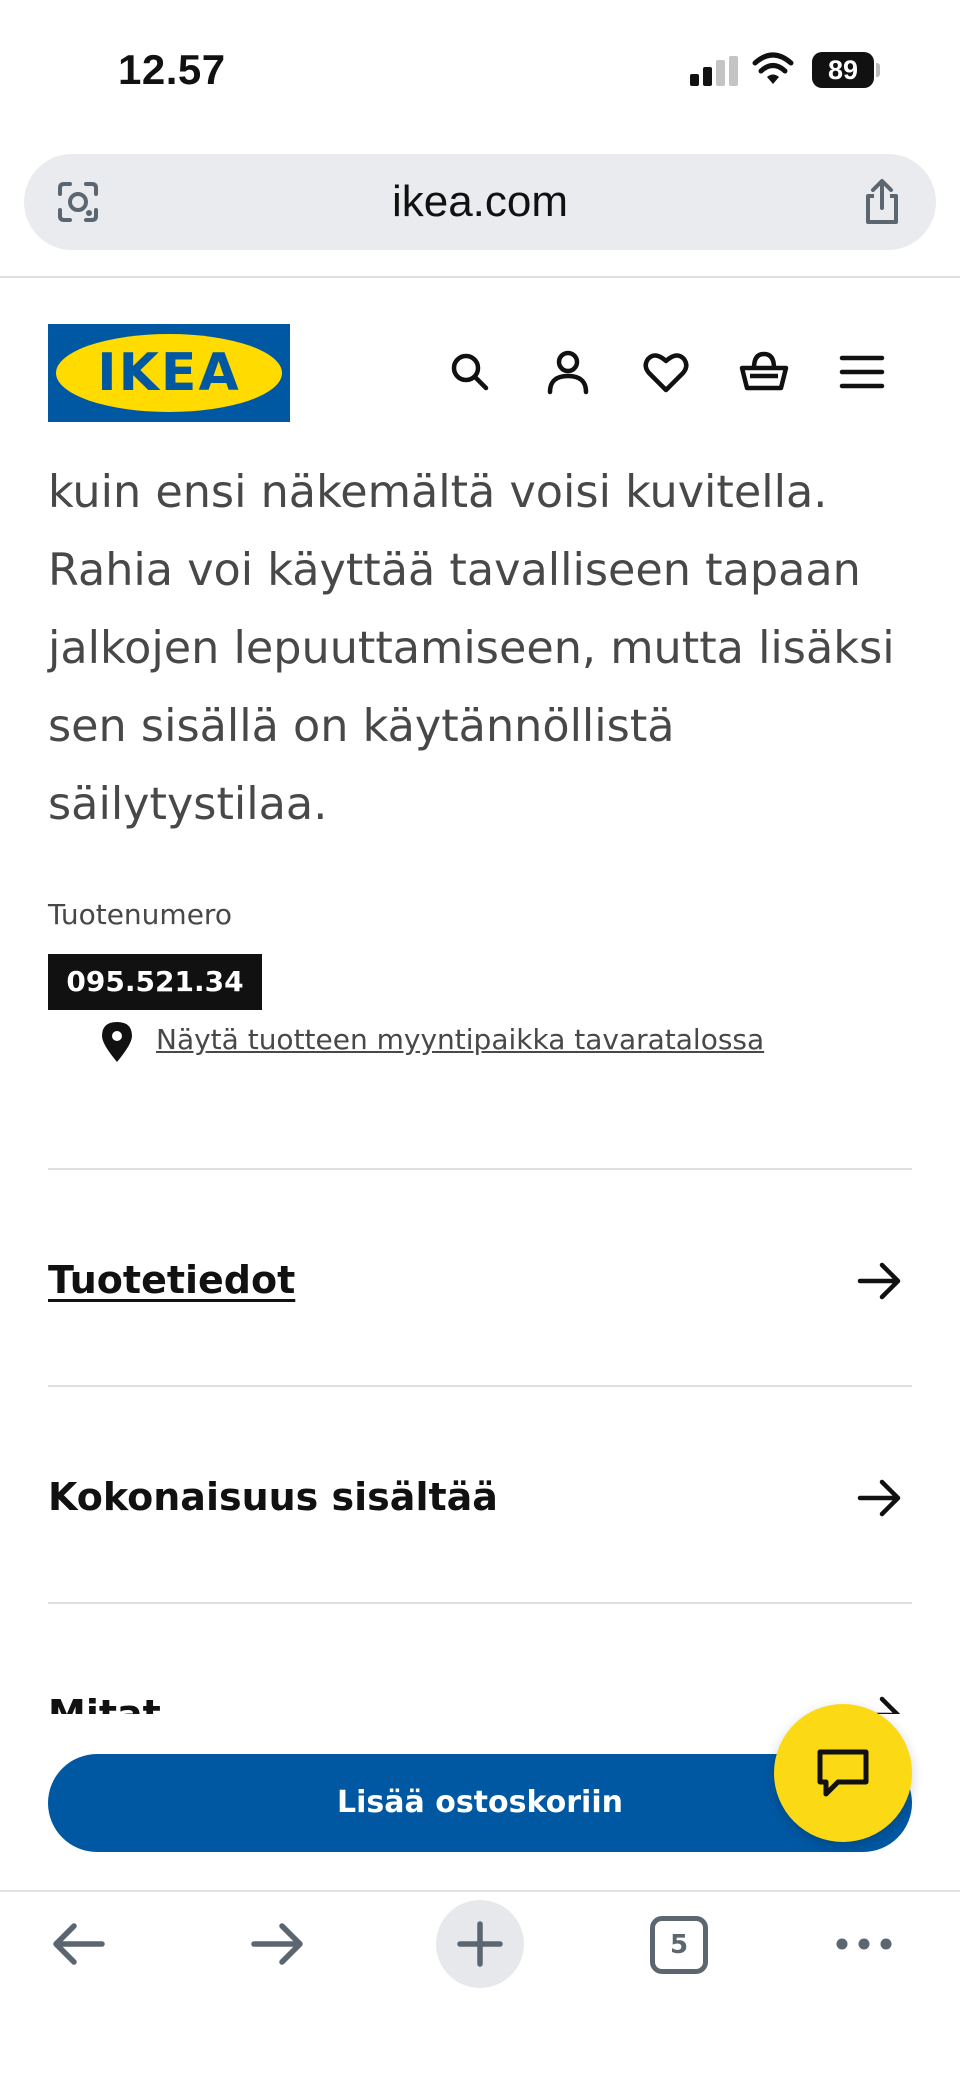 Image resolution: width=960 pixels, height=2081 pixels. Describe the element at coordinates (862, 372) in the screenshot. I see `menu-icon` at that location.